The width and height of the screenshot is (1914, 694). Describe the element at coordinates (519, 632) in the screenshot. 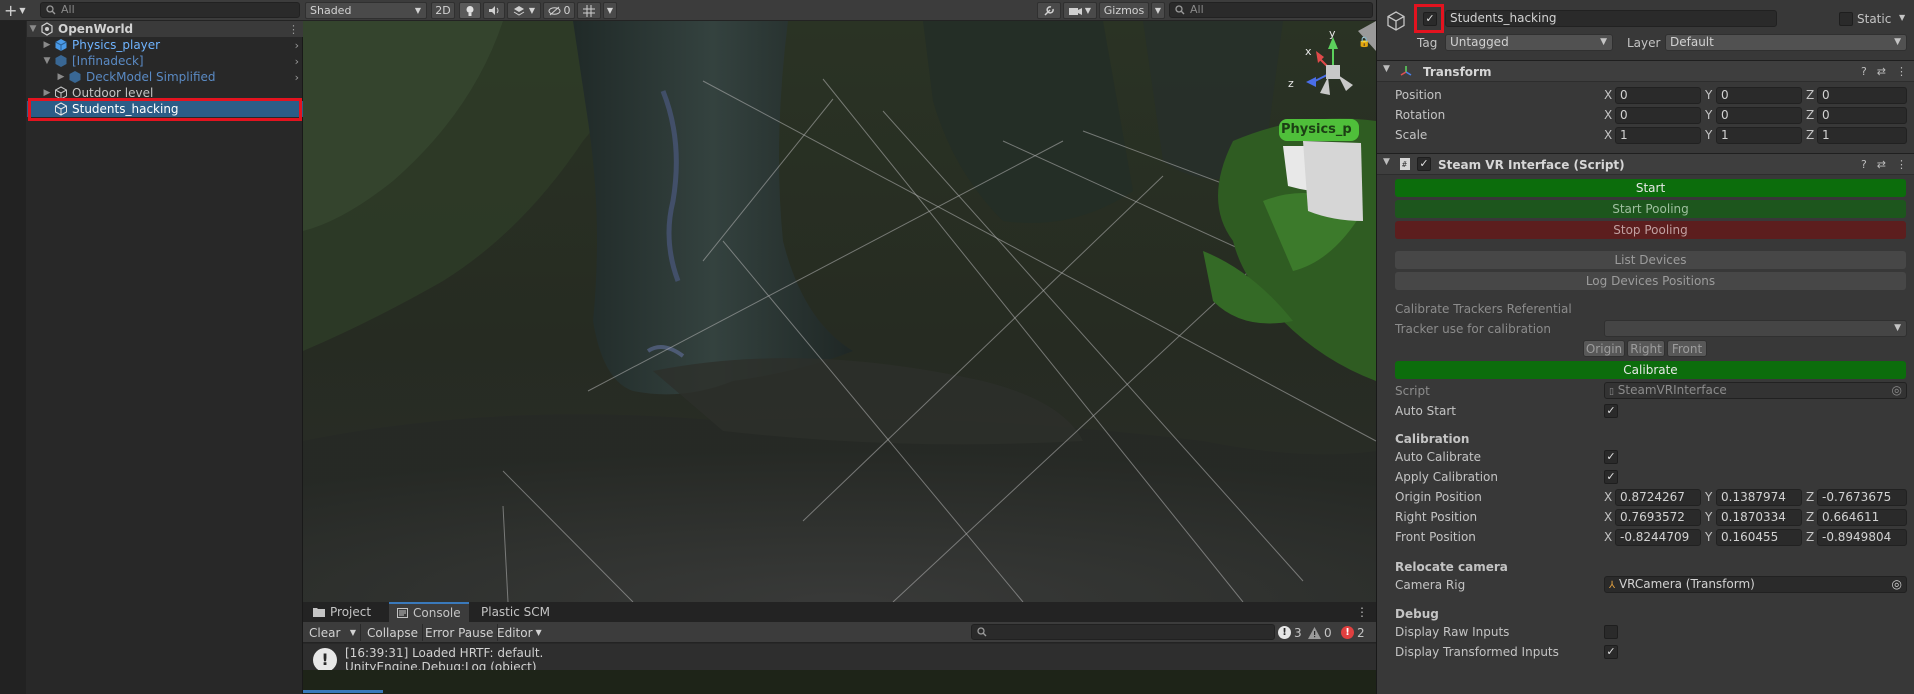

I see `editor-dropdown: Editor ▼` at that location.